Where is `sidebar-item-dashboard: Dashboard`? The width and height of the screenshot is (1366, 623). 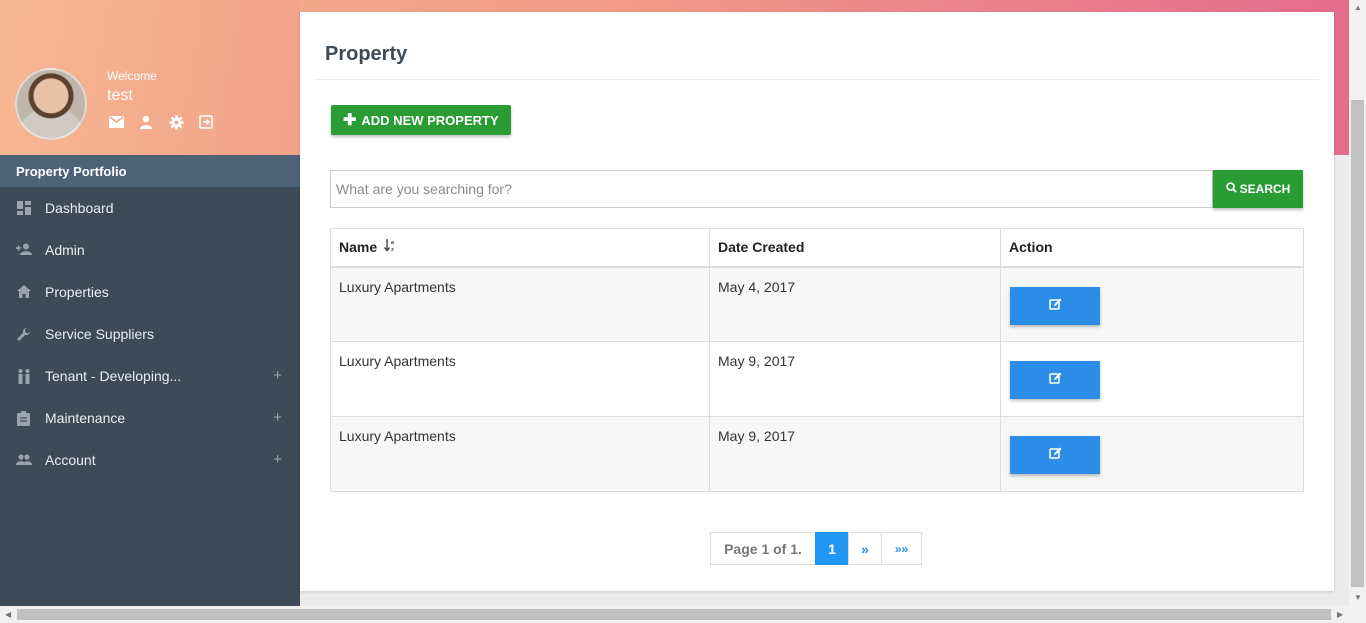
sidebar-item-dashboard: Dashboard is located at coordinates (150, 208).